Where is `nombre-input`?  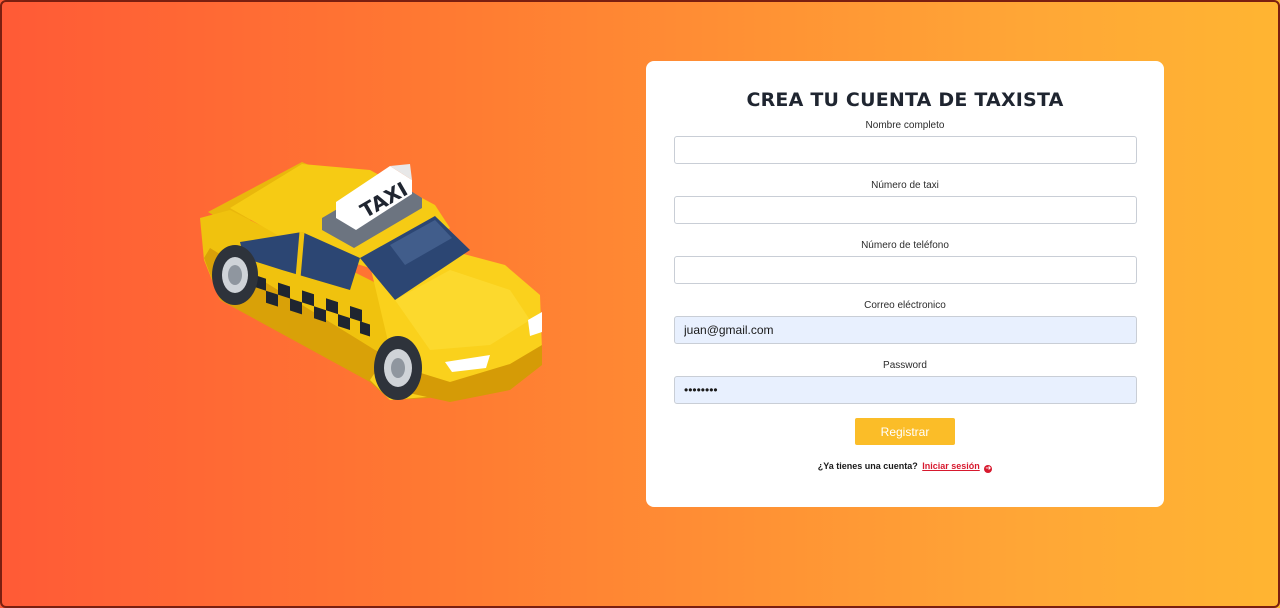
nombre-input is located at coordinates (905, 150).